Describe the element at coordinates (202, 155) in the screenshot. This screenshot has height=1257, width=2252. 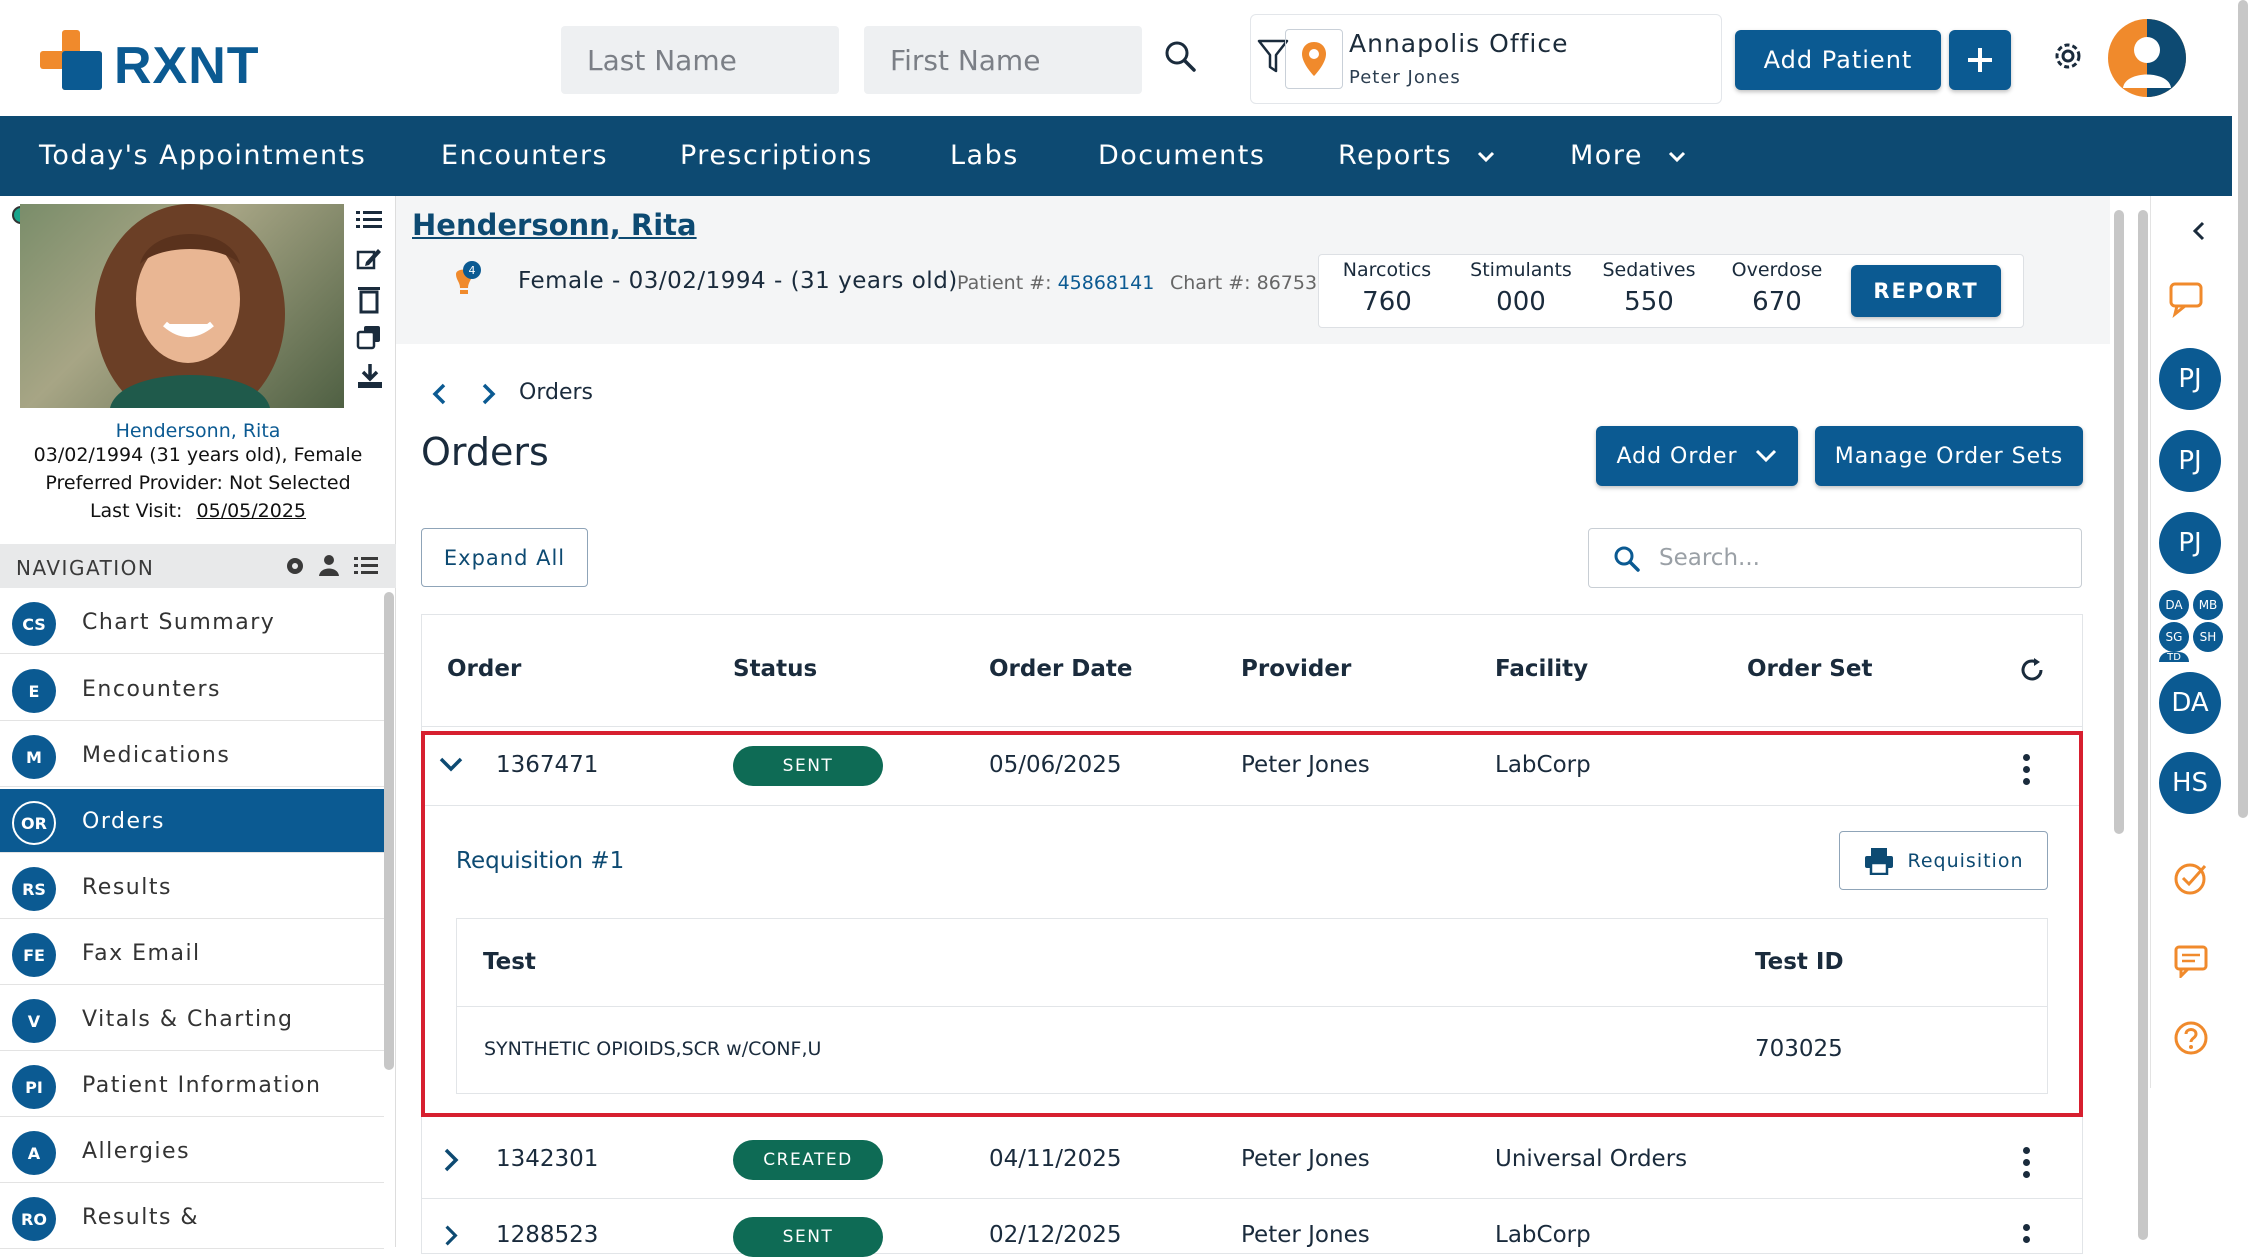
I see `nav-todays-appointments: Today's Appointments` at that location.